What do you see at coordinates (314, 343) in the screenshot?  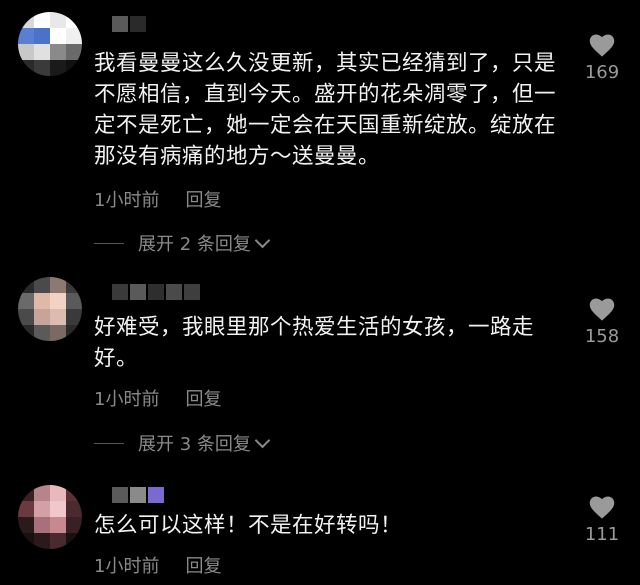 I see `comment-text: 好难受，我眼里那个热爱生活的女孩，一路走好。` at bounding box center [314, 343].